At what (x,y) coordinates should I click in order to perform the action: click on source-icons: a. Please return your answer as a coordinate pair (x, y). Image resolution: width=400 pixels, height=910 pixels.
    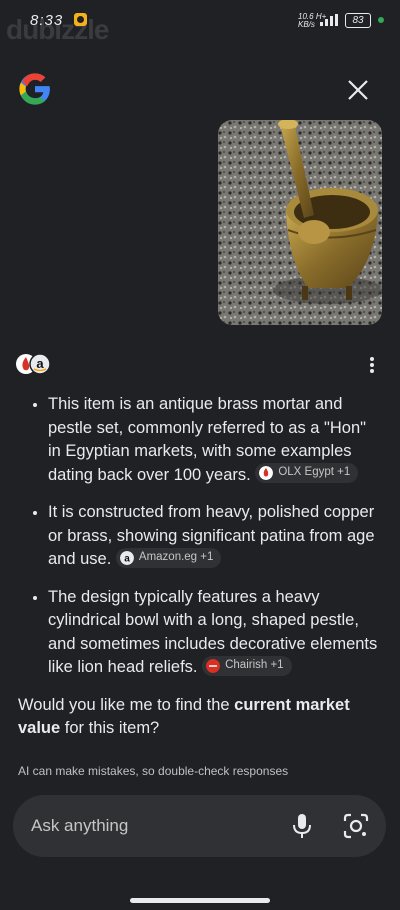
    Looking at the image, I should click on (34, 364).